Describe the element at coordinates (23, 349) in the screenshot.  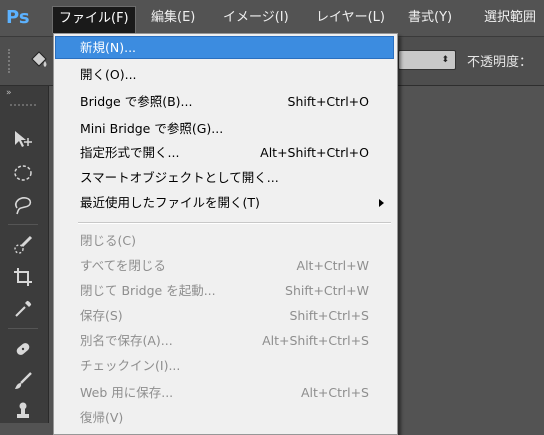
I see `spot-healing-brush-tool-icon` at that location.